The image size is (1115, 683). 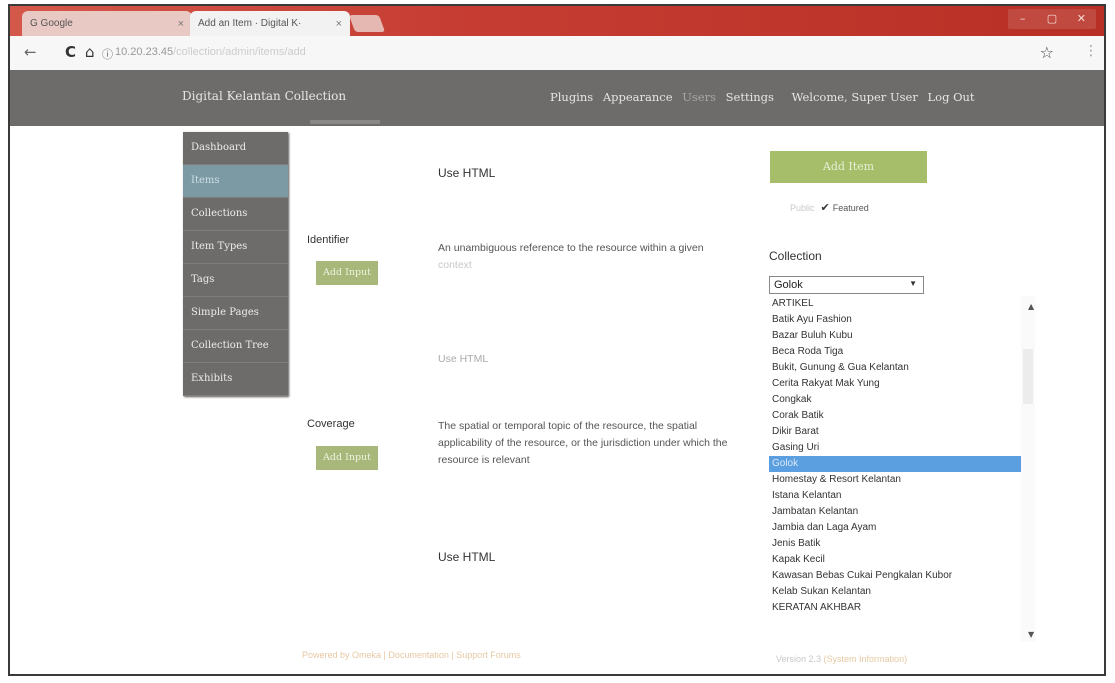 I want to click on sidebar-item-dashboard: Dashboard, so click(x=235, y=148).